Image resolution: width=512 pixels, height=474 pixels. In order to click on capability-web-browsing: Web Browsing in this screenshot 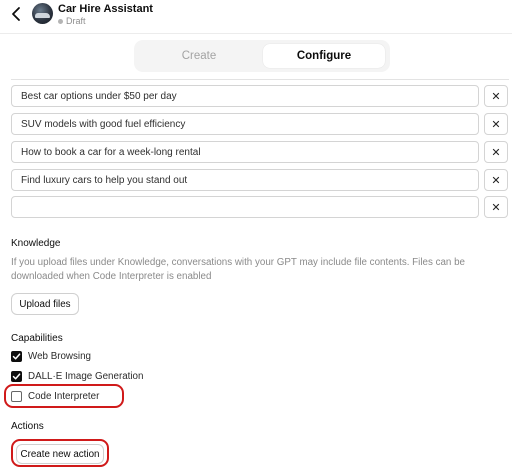, I will do `click(51, 356)`.